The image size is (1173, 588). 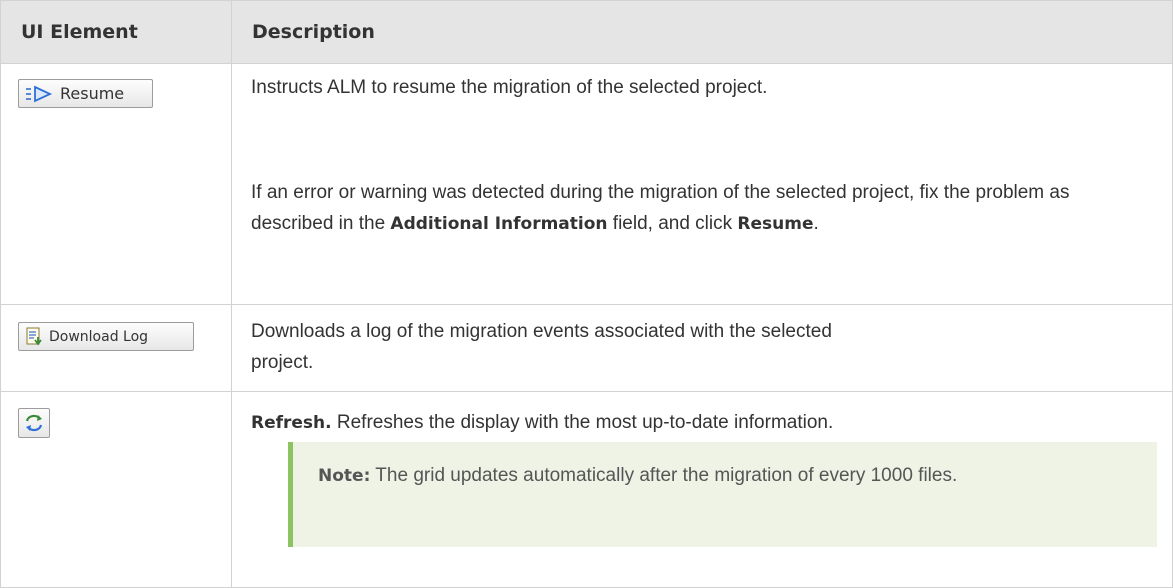 What do you see at coordinates (92, 93) in the screenshot?
I see `resume-button-label: Resume` at bounding box center [92, 93].